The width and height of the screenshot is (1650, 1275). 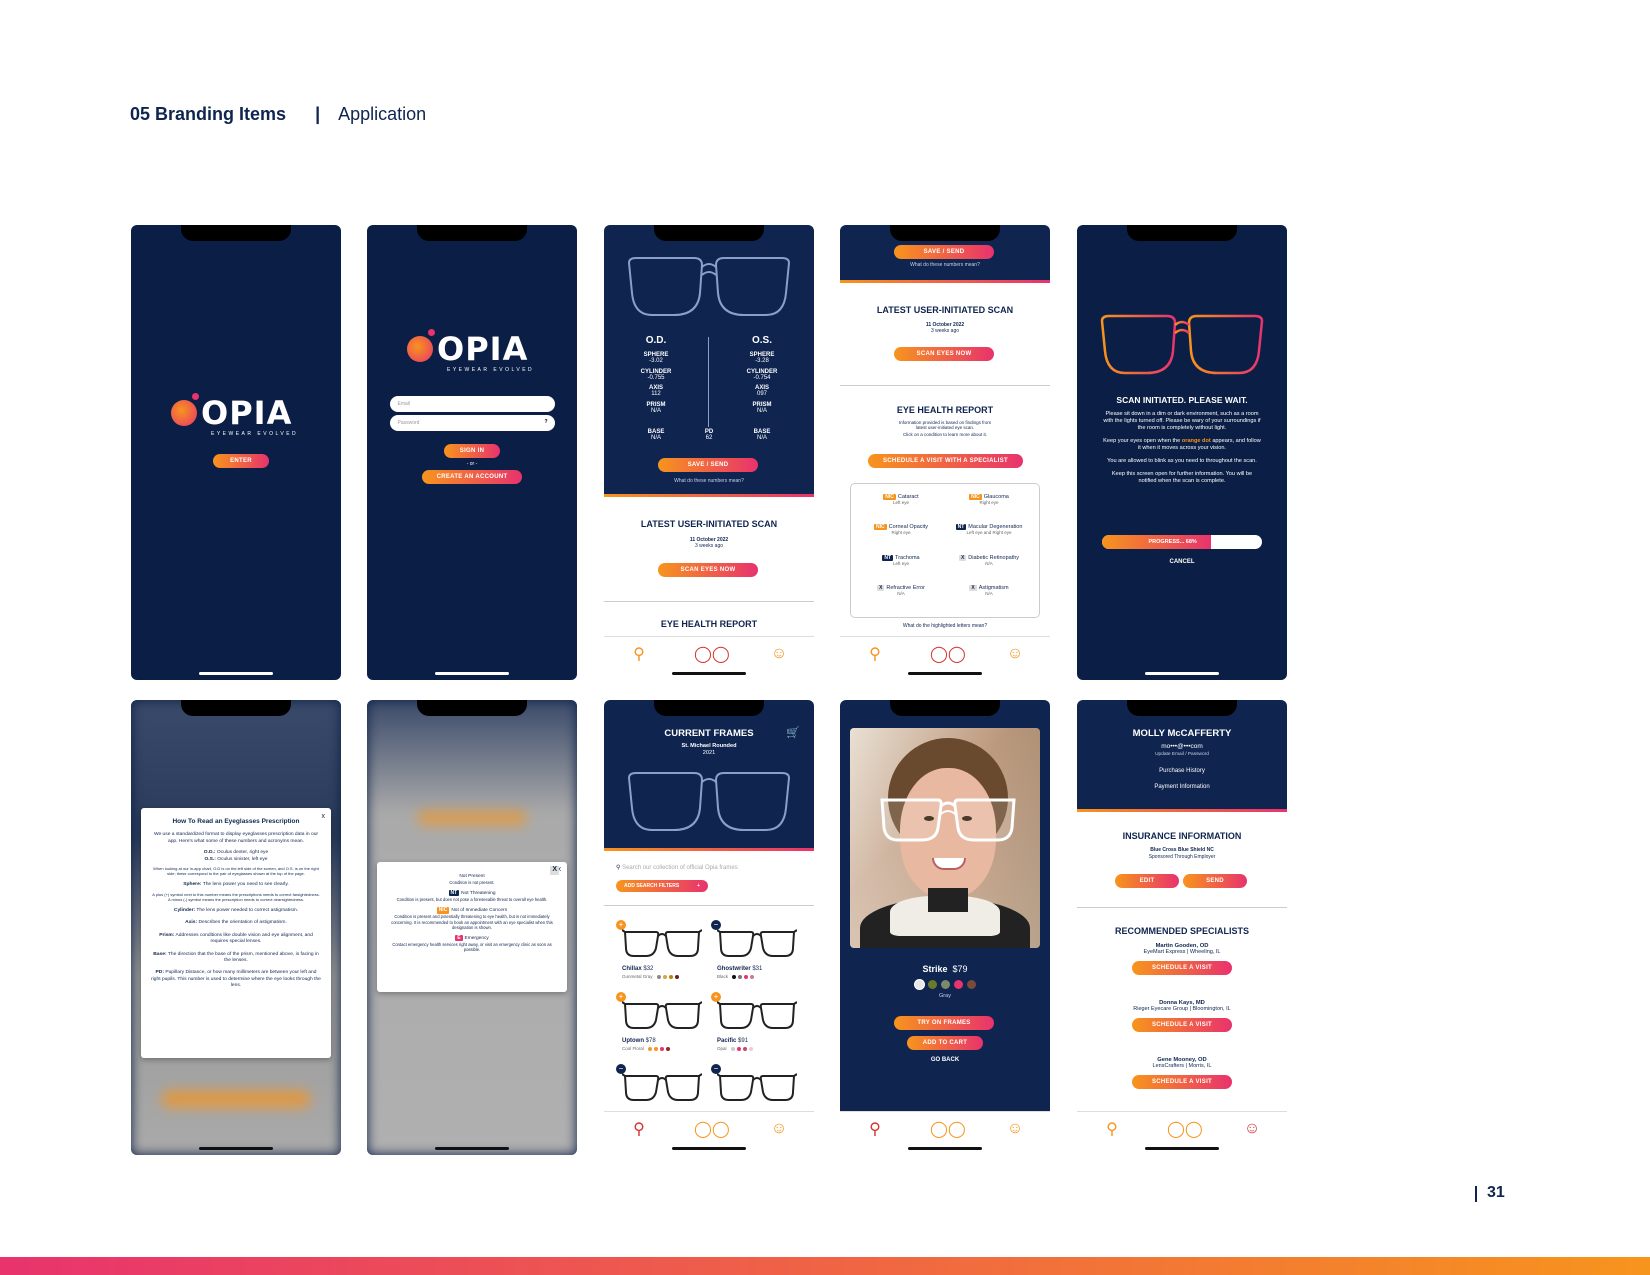 What do you see at coordinates (901, 535) in the screenshot?
I see `condition-item: NIC Corneal Opacity Right eye` at bounding box center [901, 535].